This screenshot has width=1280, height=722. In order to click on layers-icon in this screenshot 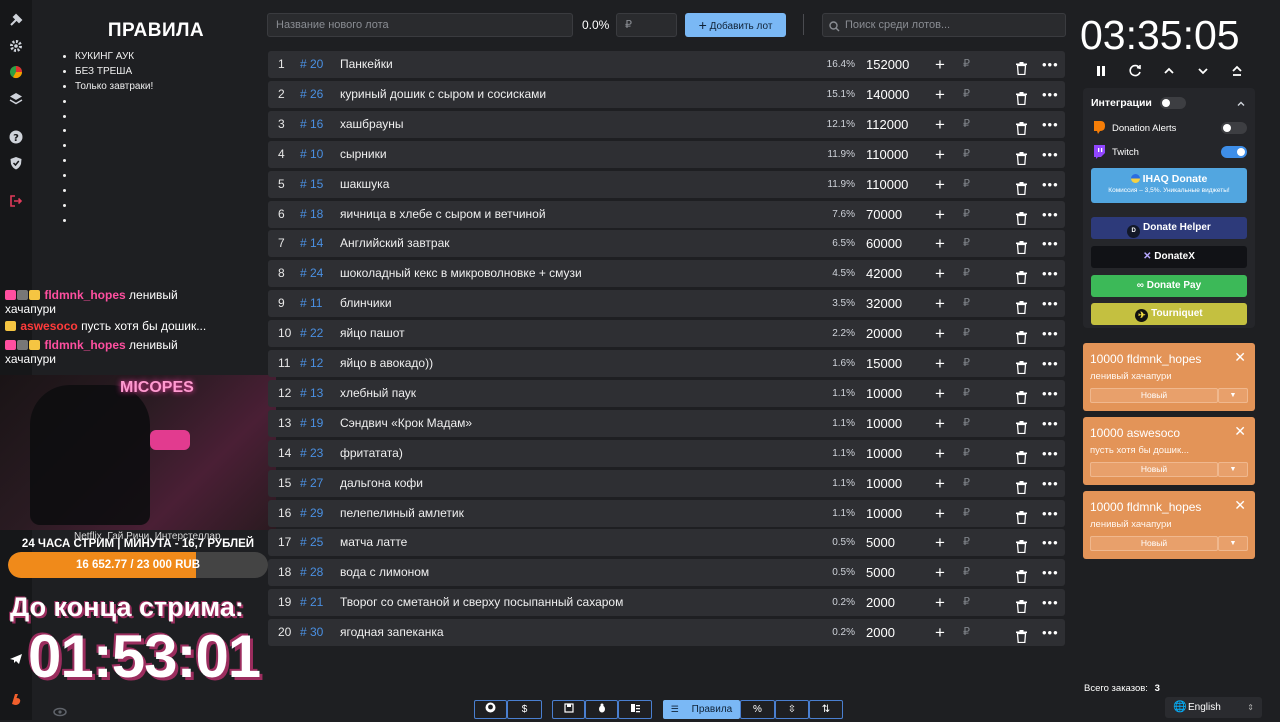, I will do `click(16, 100)`.